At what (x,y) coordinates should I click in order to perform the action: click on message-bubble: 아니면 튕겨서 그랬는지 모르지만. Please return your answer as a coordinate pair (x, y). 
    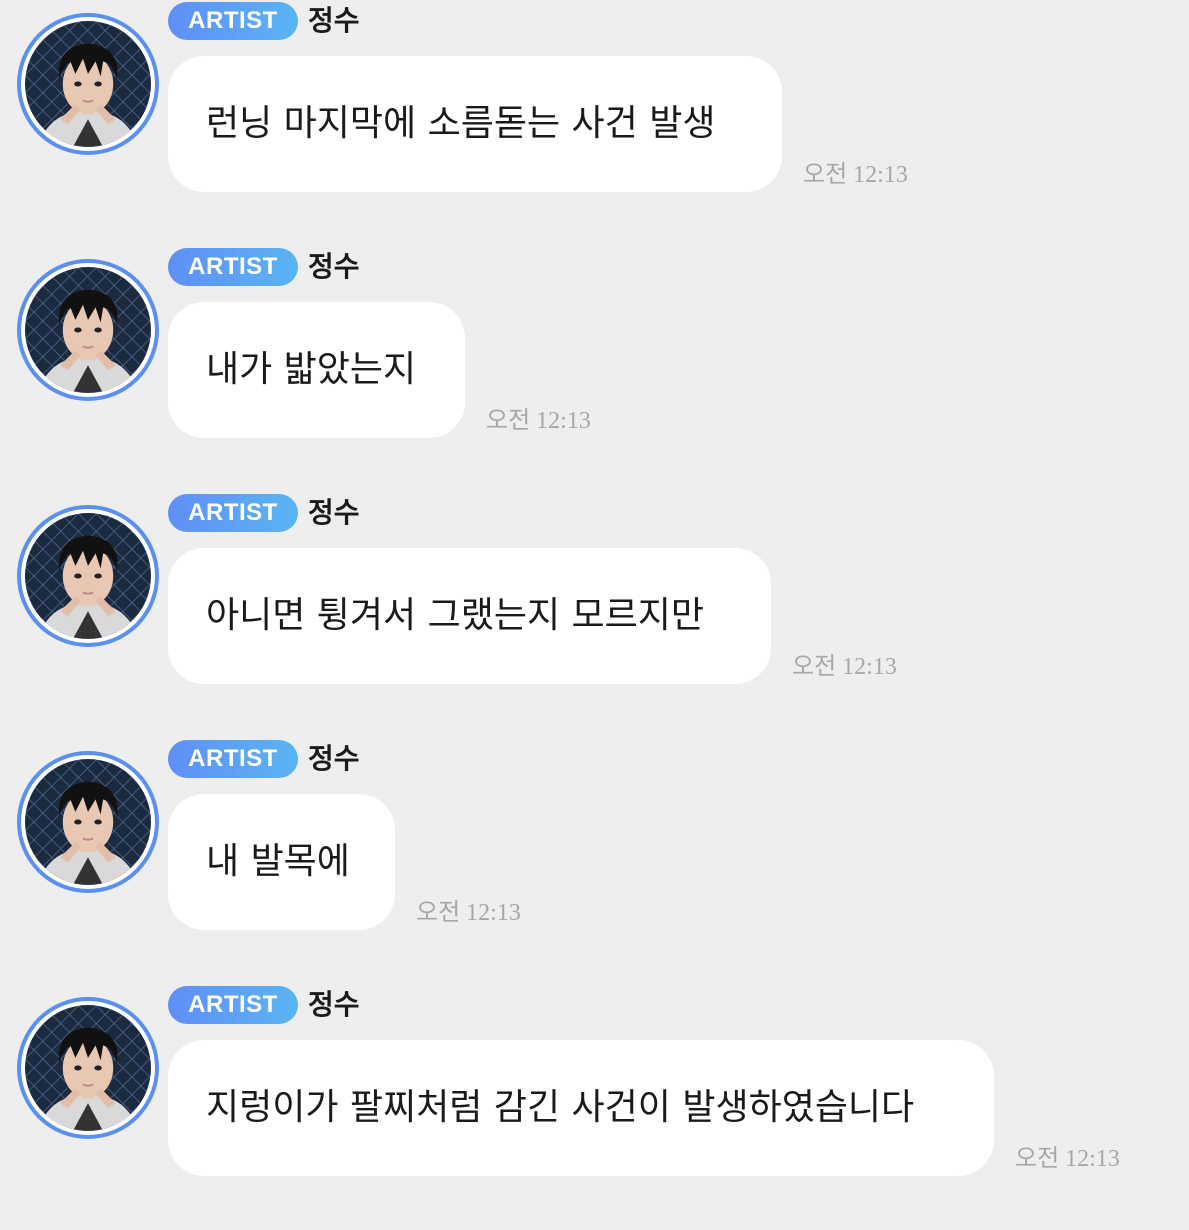
    Looking at the image, I should click on (469, 616).